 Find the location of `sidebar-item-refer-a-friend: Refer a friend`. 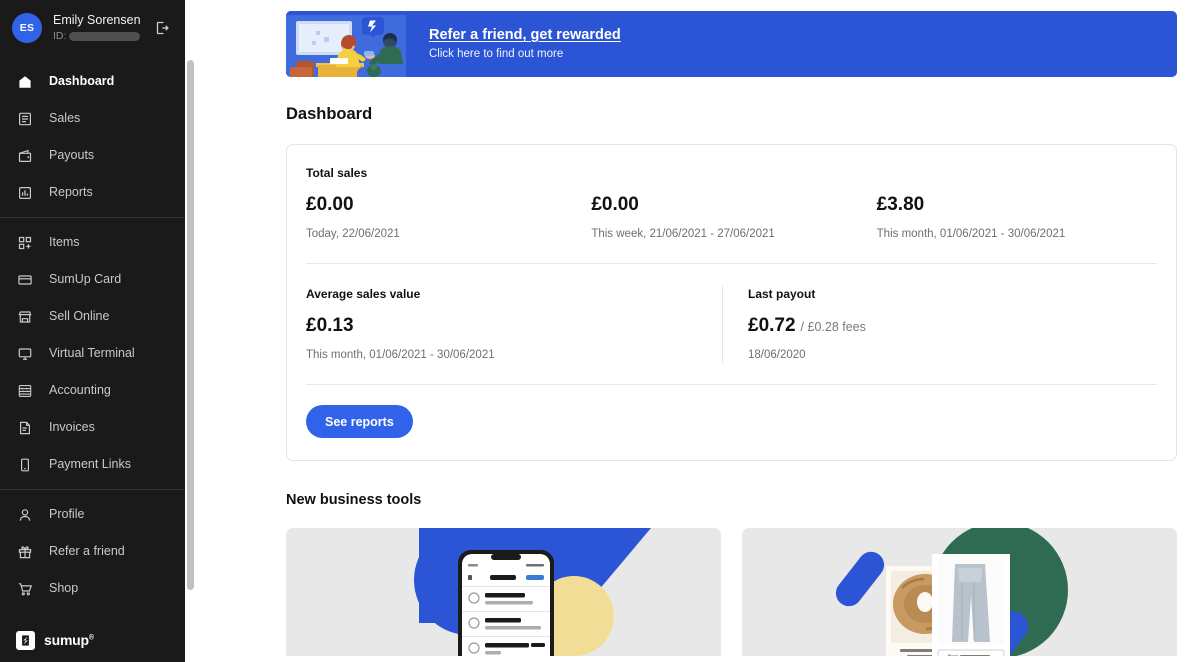

sidebar-item-refer-a-friend: Refer a friend is located at coordinates (92, 551).